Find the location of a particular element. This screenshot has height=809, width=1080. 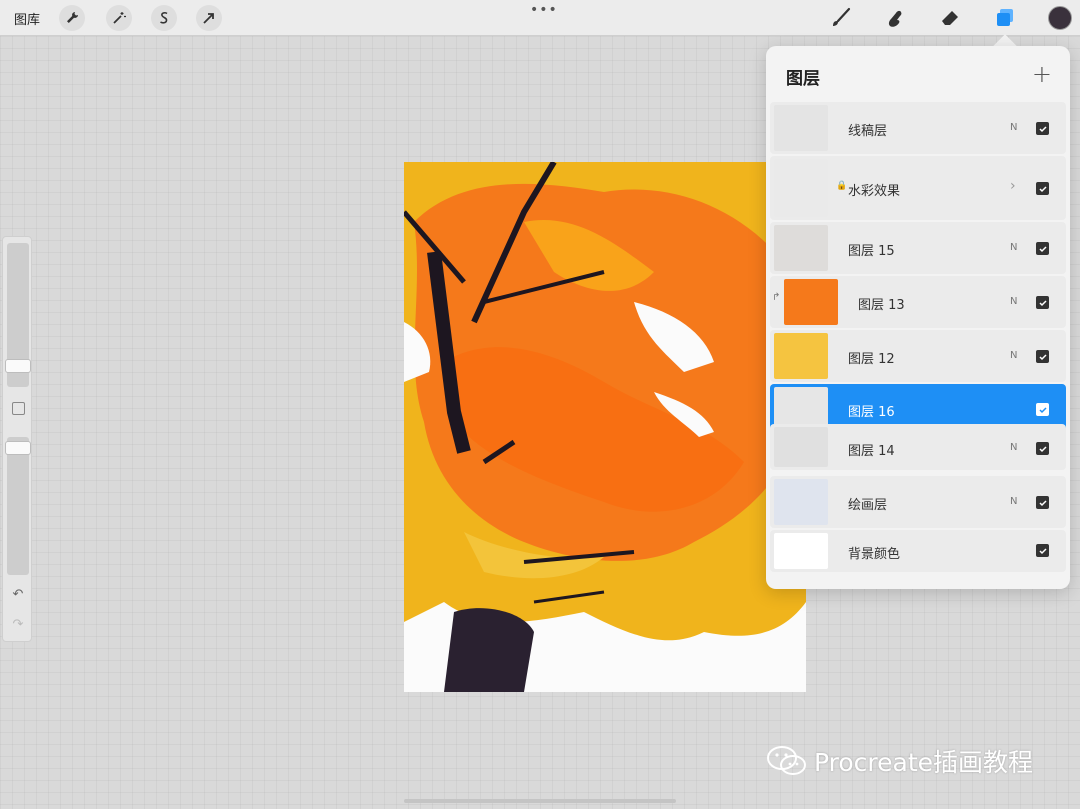

brush-tool is located at coordinates (841, 18).